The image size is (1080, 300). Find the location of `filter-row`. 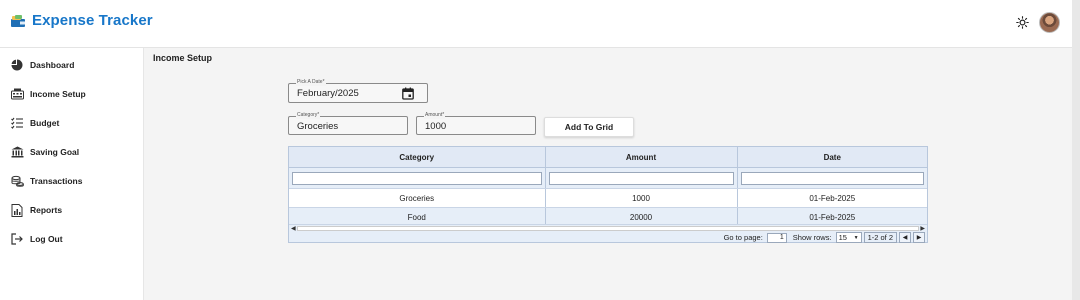

filter-row is located at coordinates (608, 178).